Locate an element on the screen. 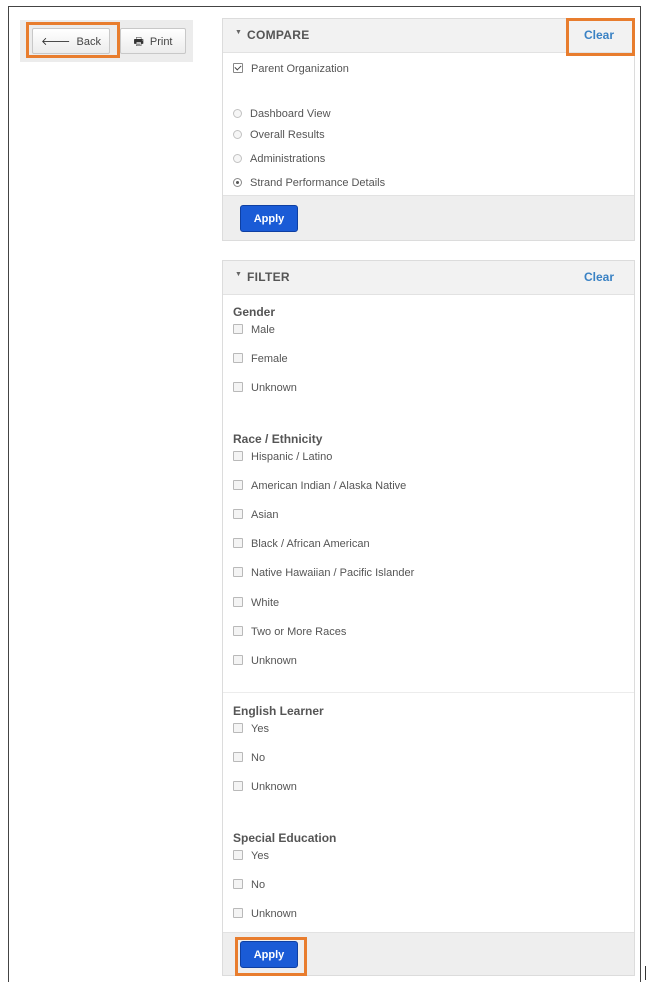  checkbox-race-unknown: Unknown is located at coordinates (265, 661).